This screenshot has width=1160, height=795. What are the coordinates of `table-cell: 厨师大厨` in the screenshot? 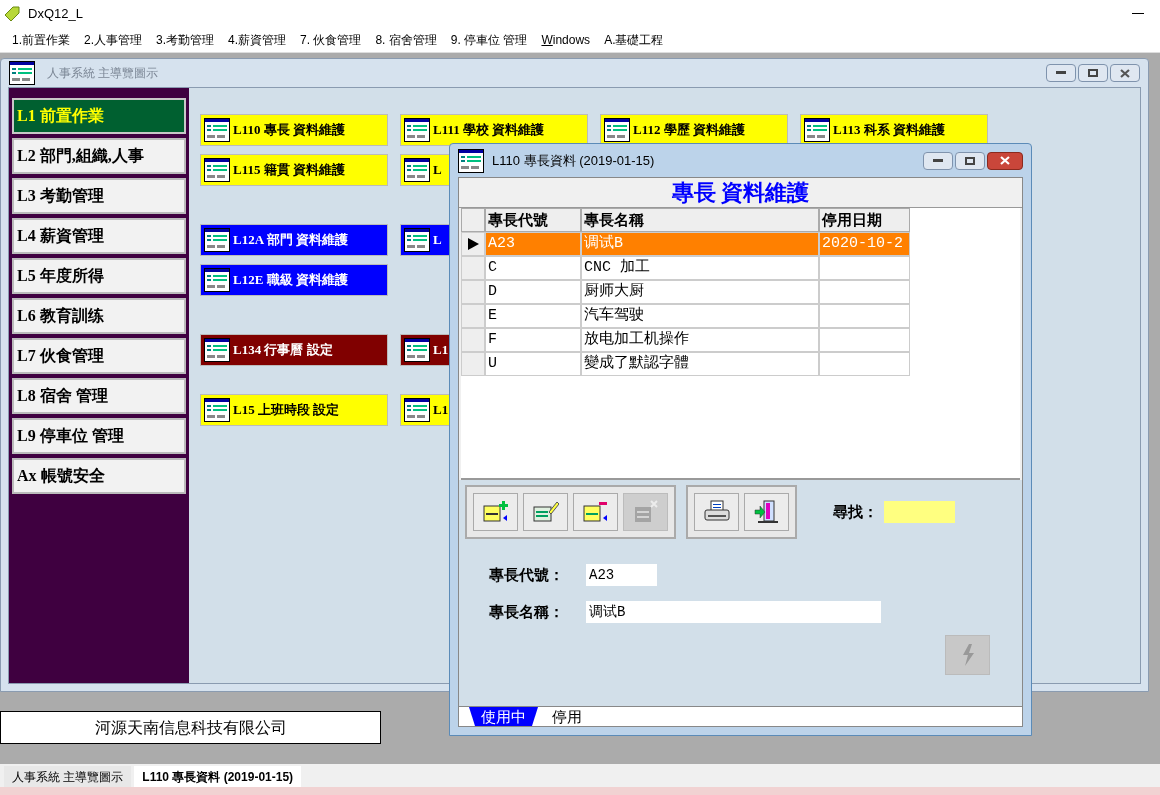 It's located at (700, 292).